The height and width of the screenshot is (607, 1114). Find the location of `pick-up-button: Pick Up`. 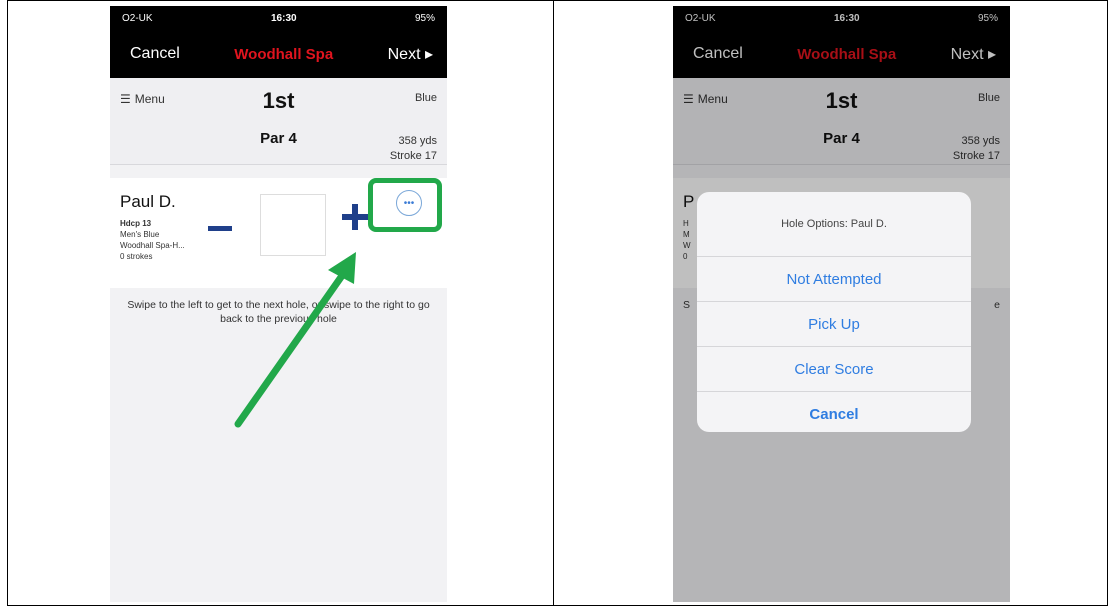

pick-up-button: Pick Up is located at coordinates (834, 324).